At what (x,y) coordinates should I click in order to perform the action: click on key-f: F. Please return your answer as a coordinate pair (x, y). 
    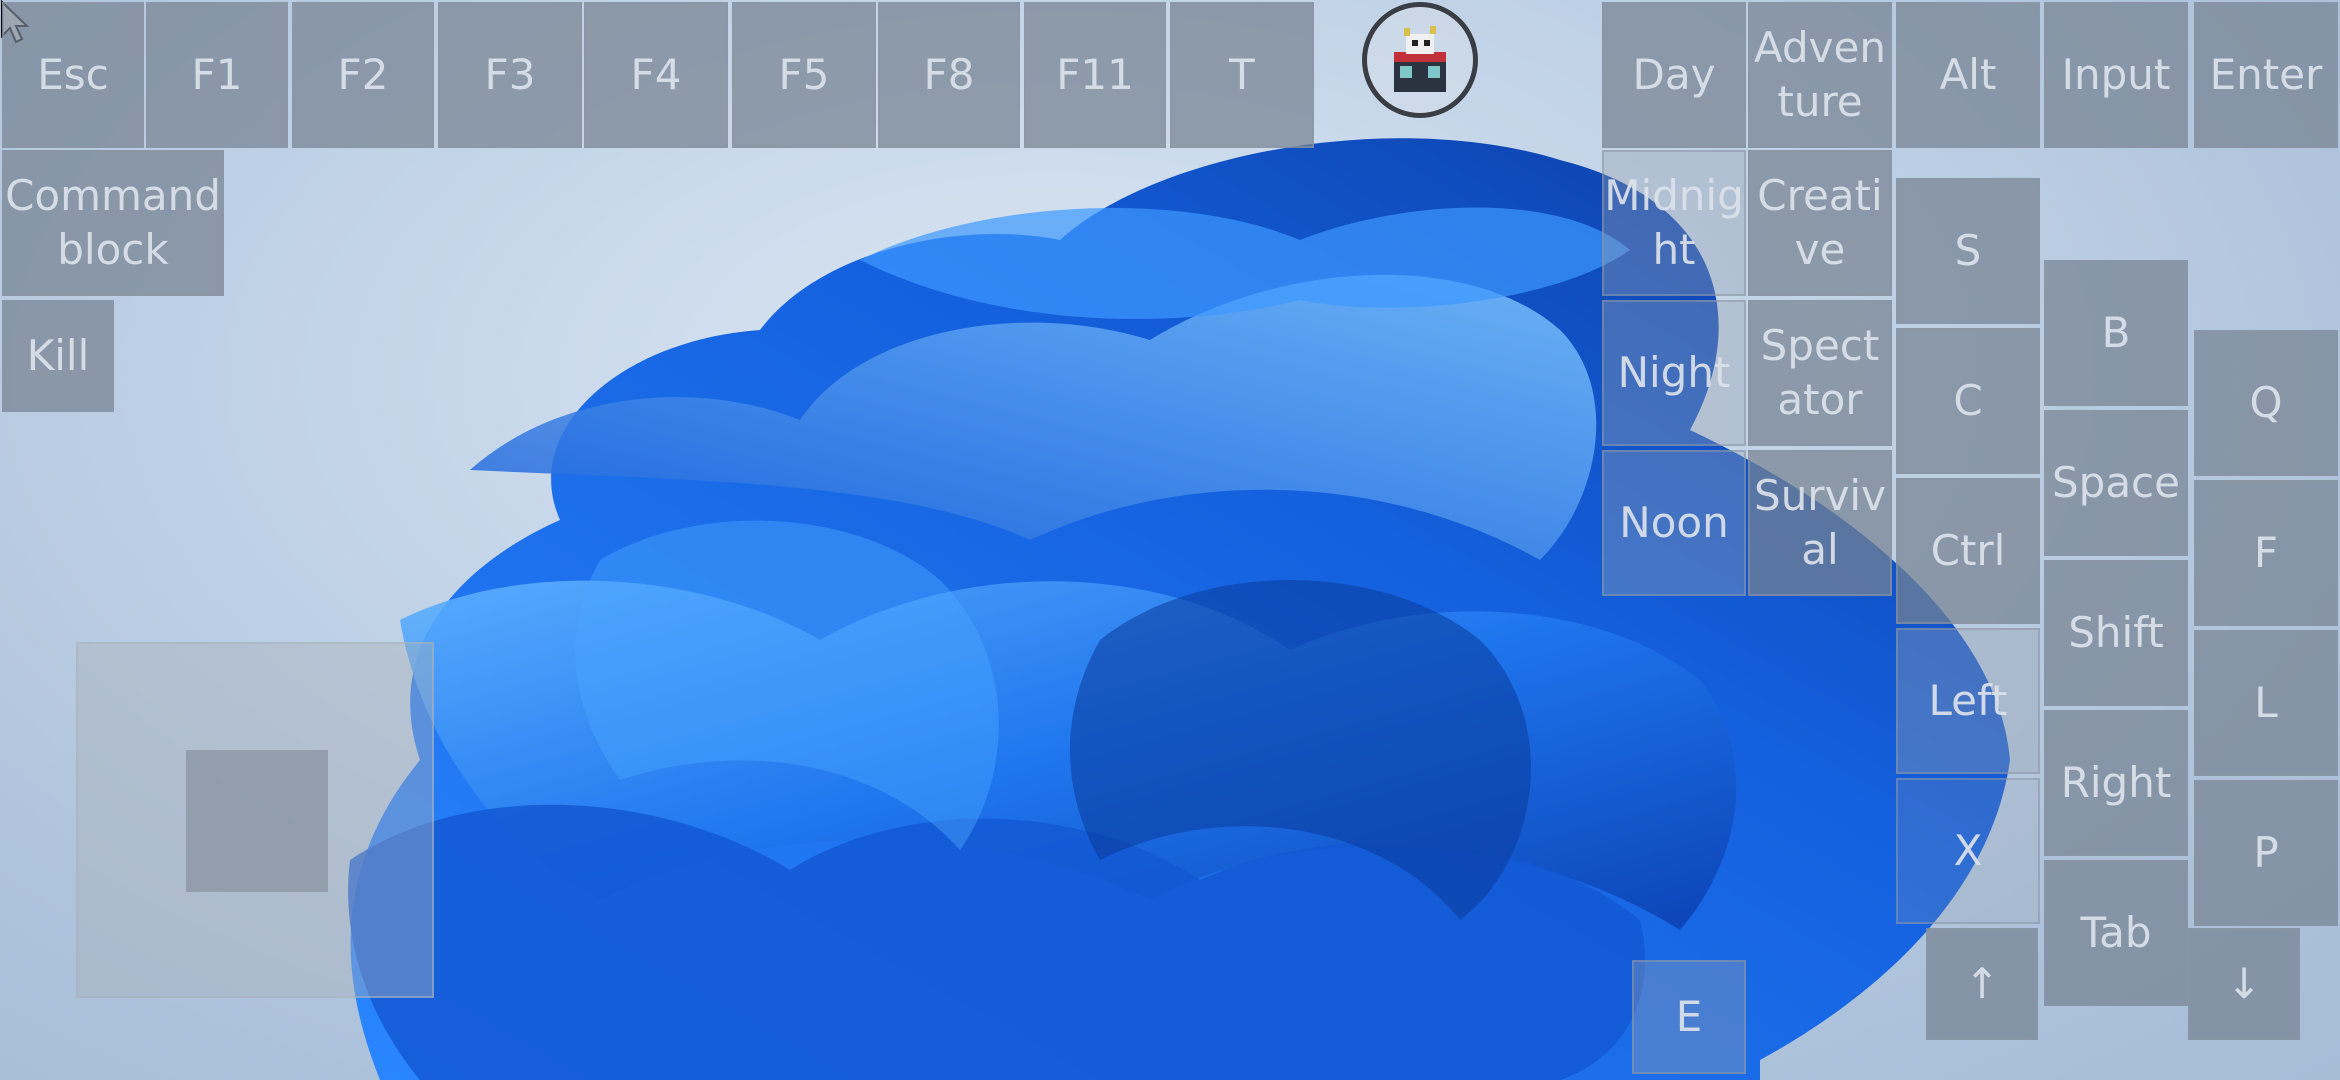
    Looking at the image, I should click on (2266, 553).